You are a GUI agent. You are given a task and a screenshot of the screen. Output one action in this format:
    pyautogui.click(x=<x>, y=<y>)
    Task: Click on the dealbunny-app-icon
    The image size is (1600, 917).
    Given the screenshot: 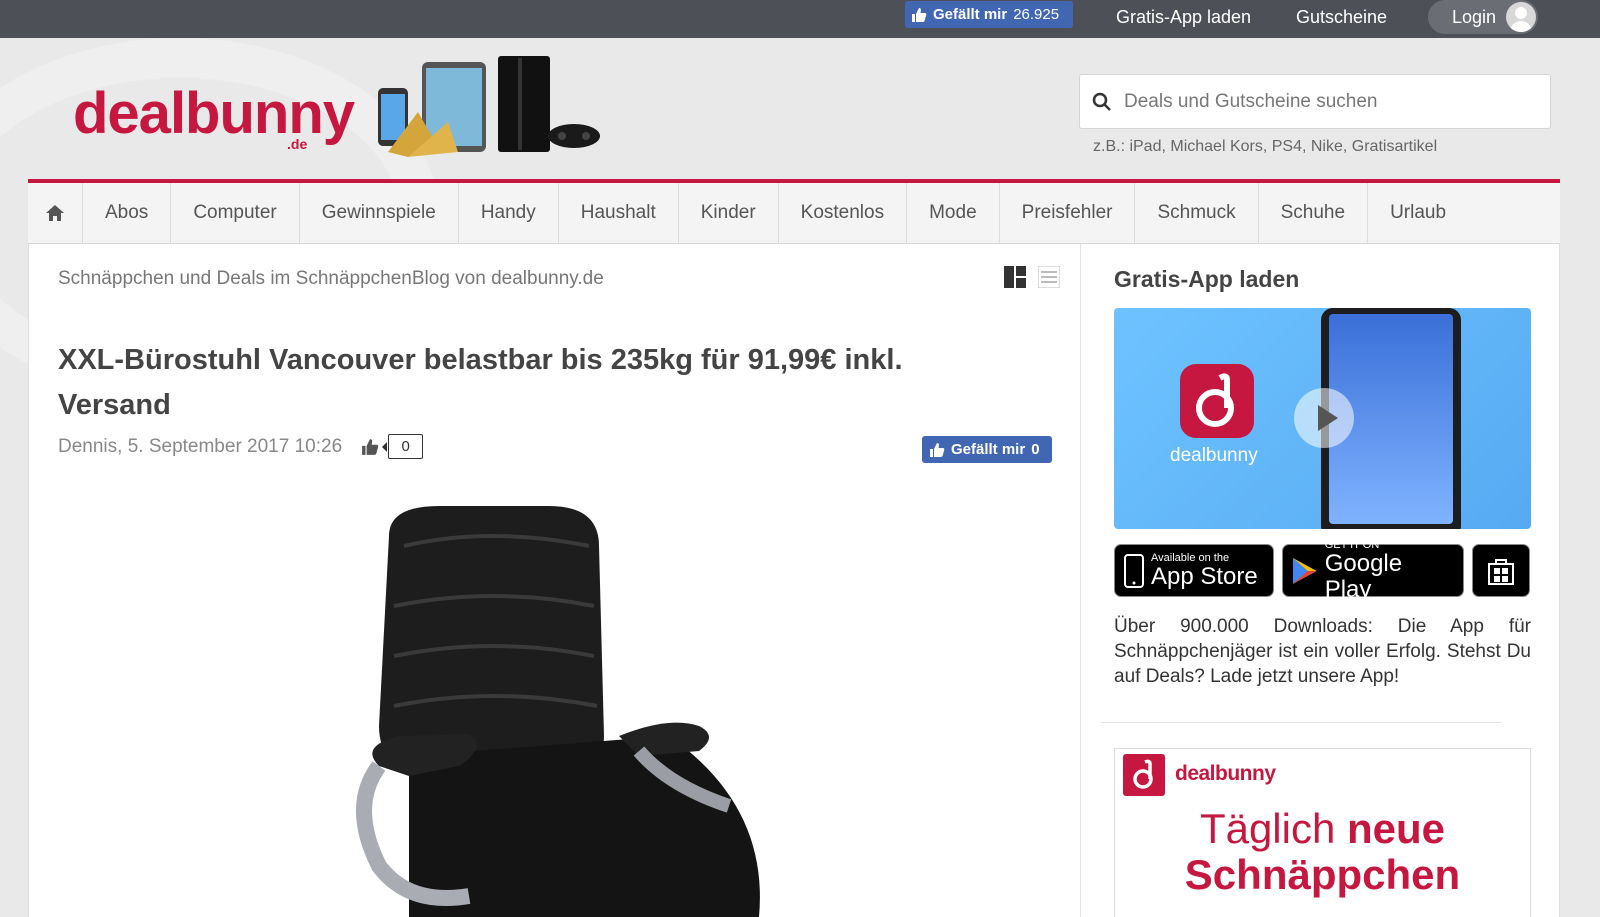 What is the action you would take?
    pyautogui.click(x=1217, y=401)
    